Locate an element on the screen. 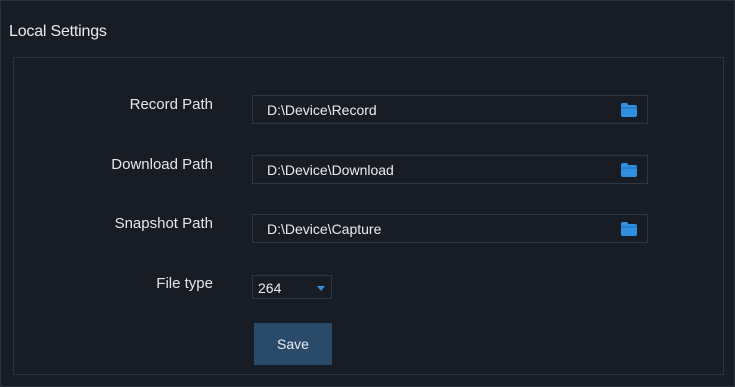 The image size is (735, 387). record-path-value: D:\Device\Record is located at coordinates (322, 110).